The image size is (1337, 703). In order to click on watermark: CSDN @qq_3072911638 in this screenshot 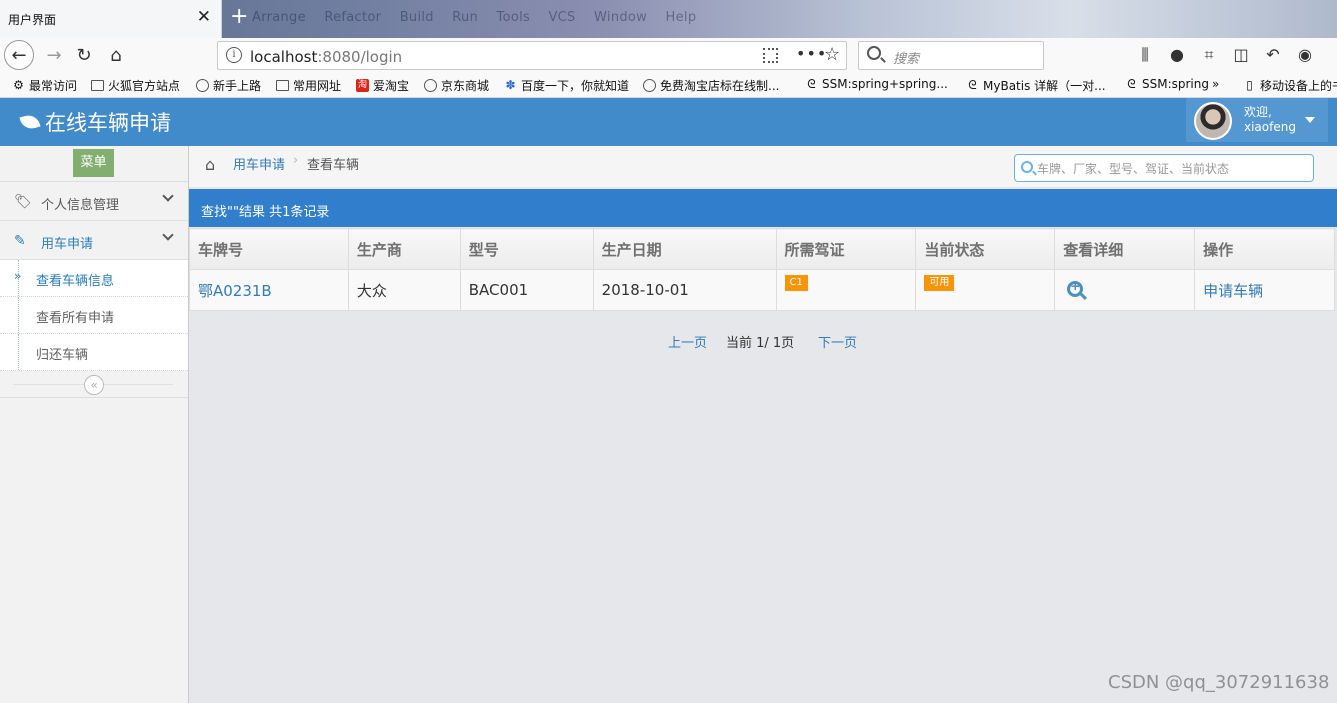, I will do `click(1219, 682)`.